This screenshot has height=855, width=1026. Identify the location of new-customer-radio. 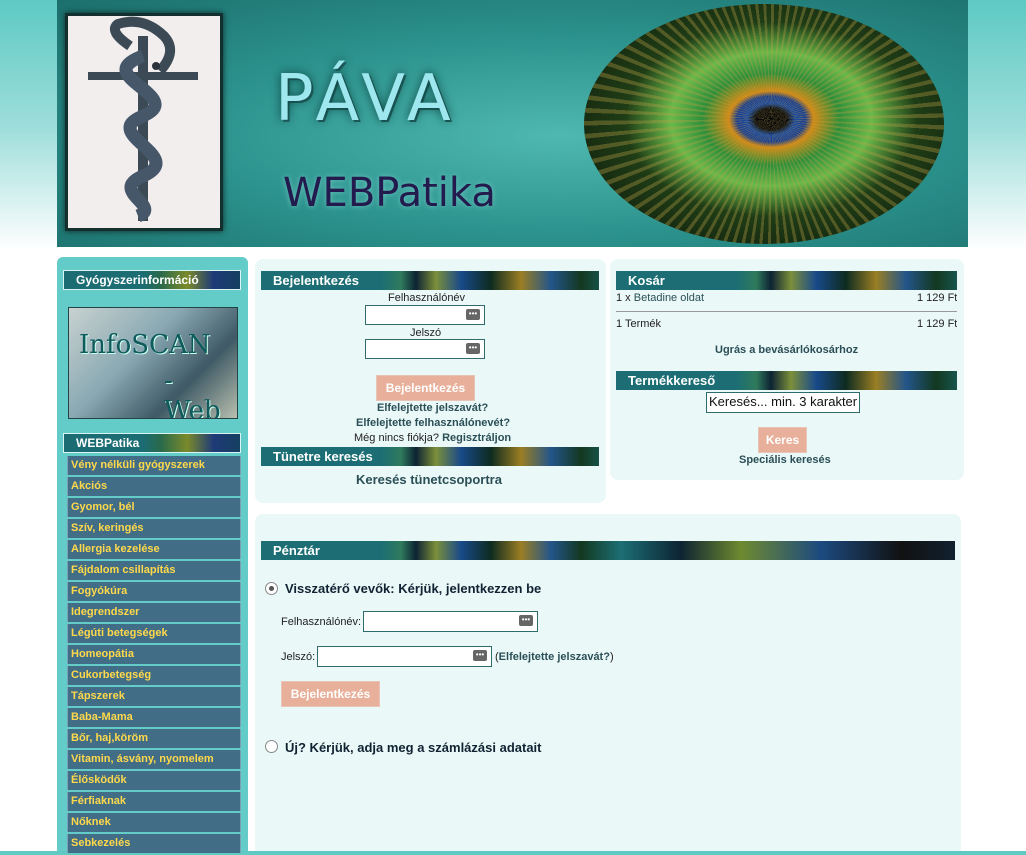
(271, 746).